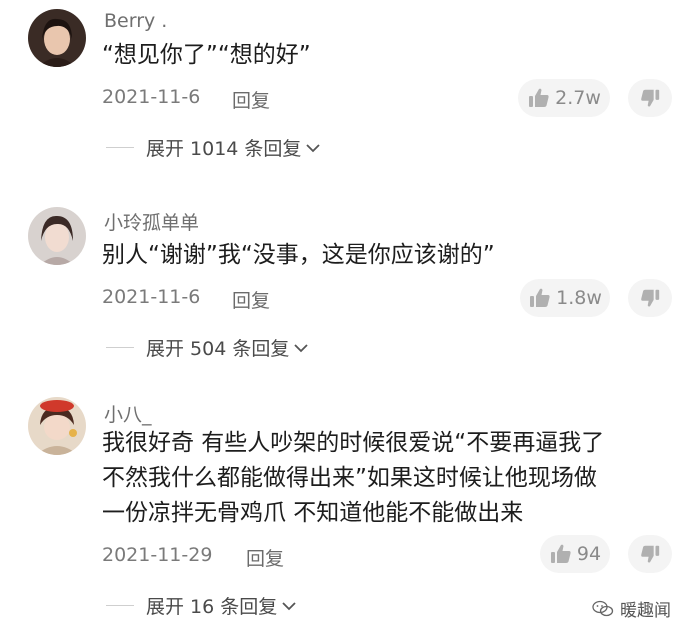 The width and height of the screenshot is (690, 636). What do you see at coordinates (349, 478) in the screenshot?
I see `comment-line: 不然我什么都能做得出来”如果这时候让他现场做` at bounding box center [349, 478].